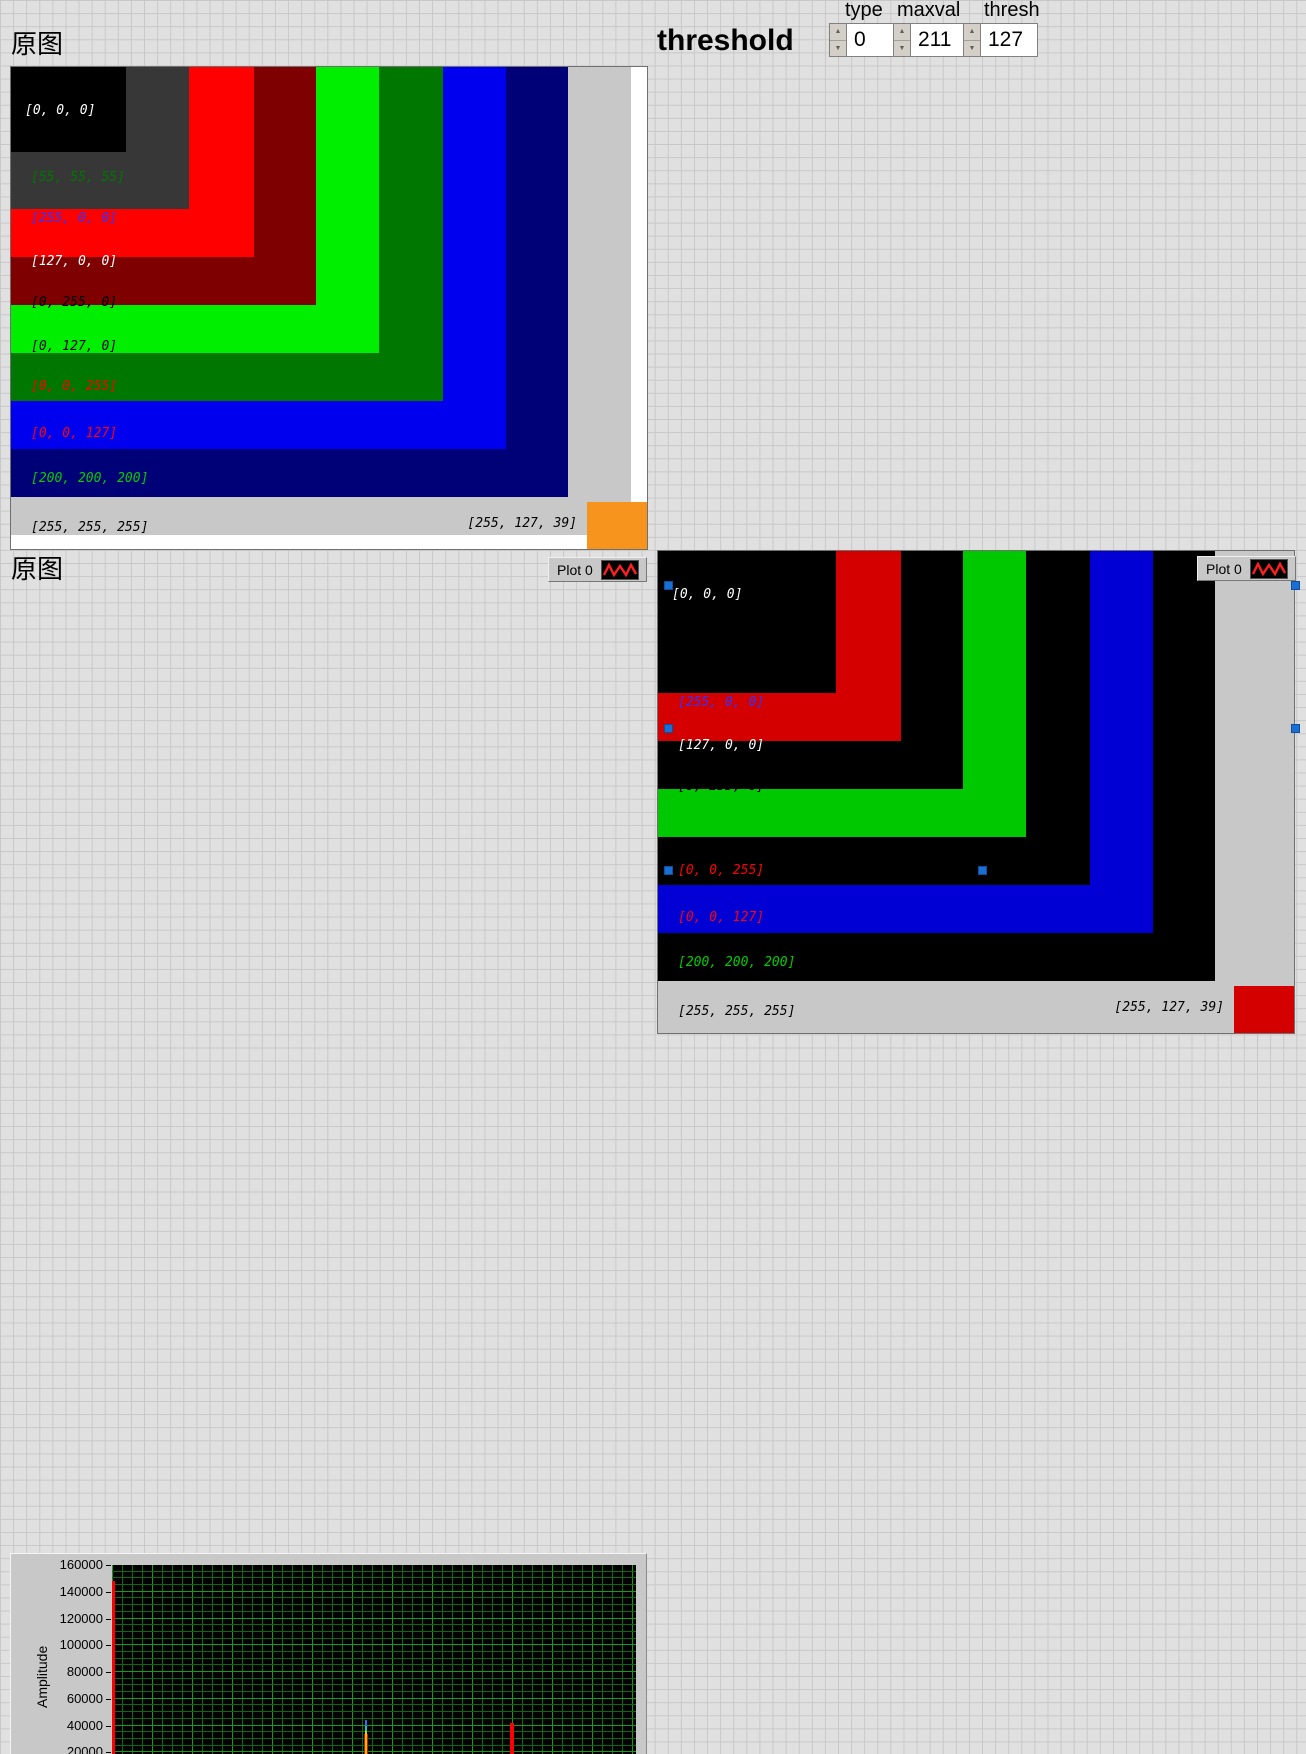 This screenshot has height=1754, width=1306. I want to click on maxval-label: maxval, so click(928, 10).